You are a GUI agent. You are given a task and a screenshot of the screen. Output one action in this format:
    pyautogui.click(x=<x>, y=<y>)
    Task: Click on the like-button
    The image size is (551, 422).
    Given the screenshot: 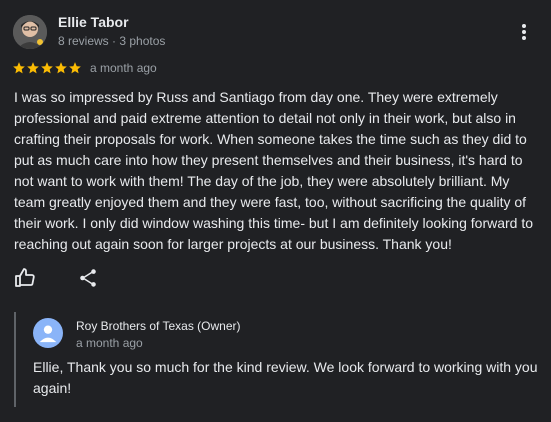 What is the action you would take?
    pyautogui.click(x=25, y=278)
    